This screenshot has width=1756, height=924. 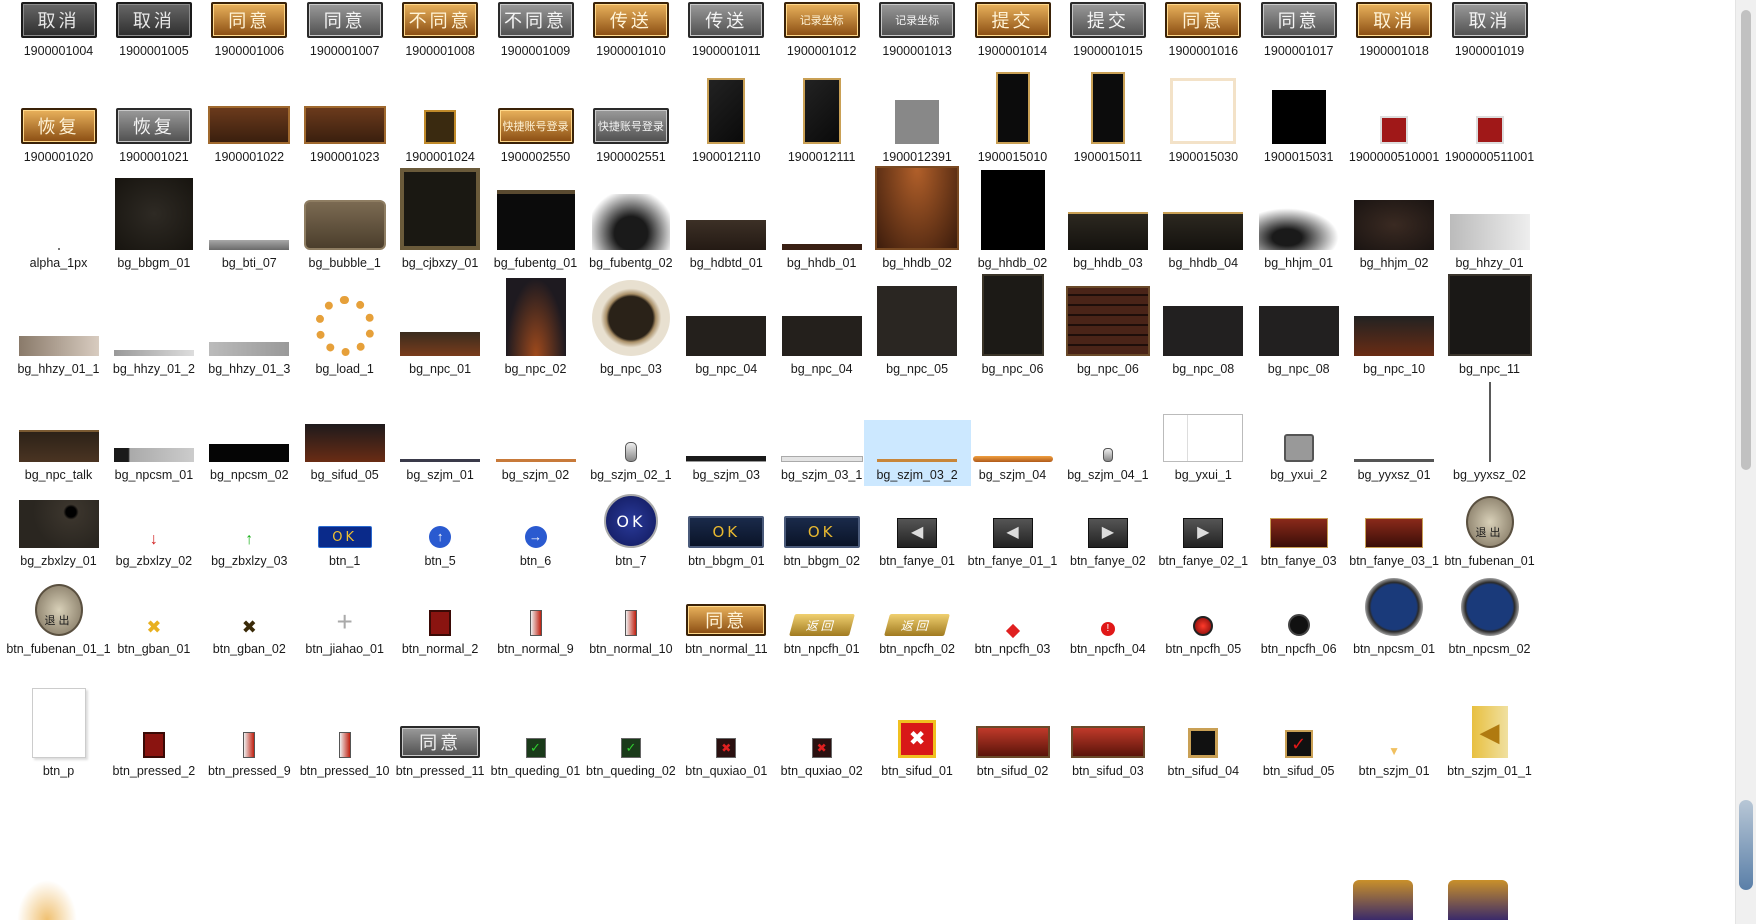 What do you see at coordinates (153, 346) in the screenshot?
I see `file-item: bg_hhzy_01_2` at bounding box center [153, 346].